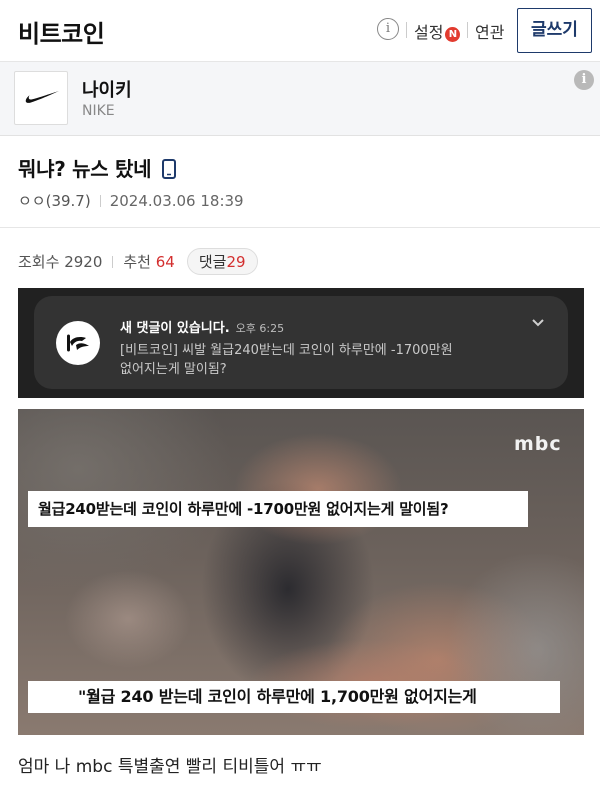 The image size is (600, 787). What do you see at coordinates (489, 31) in the screenshot?
I see `related-button: 연관` at bounding box center [489, 31].